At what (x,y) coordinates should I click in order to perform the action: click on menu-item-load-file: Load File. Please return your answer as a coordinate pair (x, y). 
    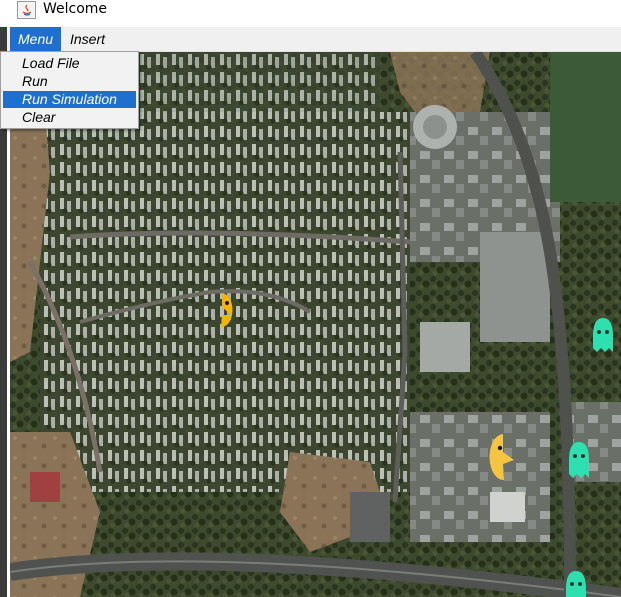
    Looking at the image, I should click on (69, 63).